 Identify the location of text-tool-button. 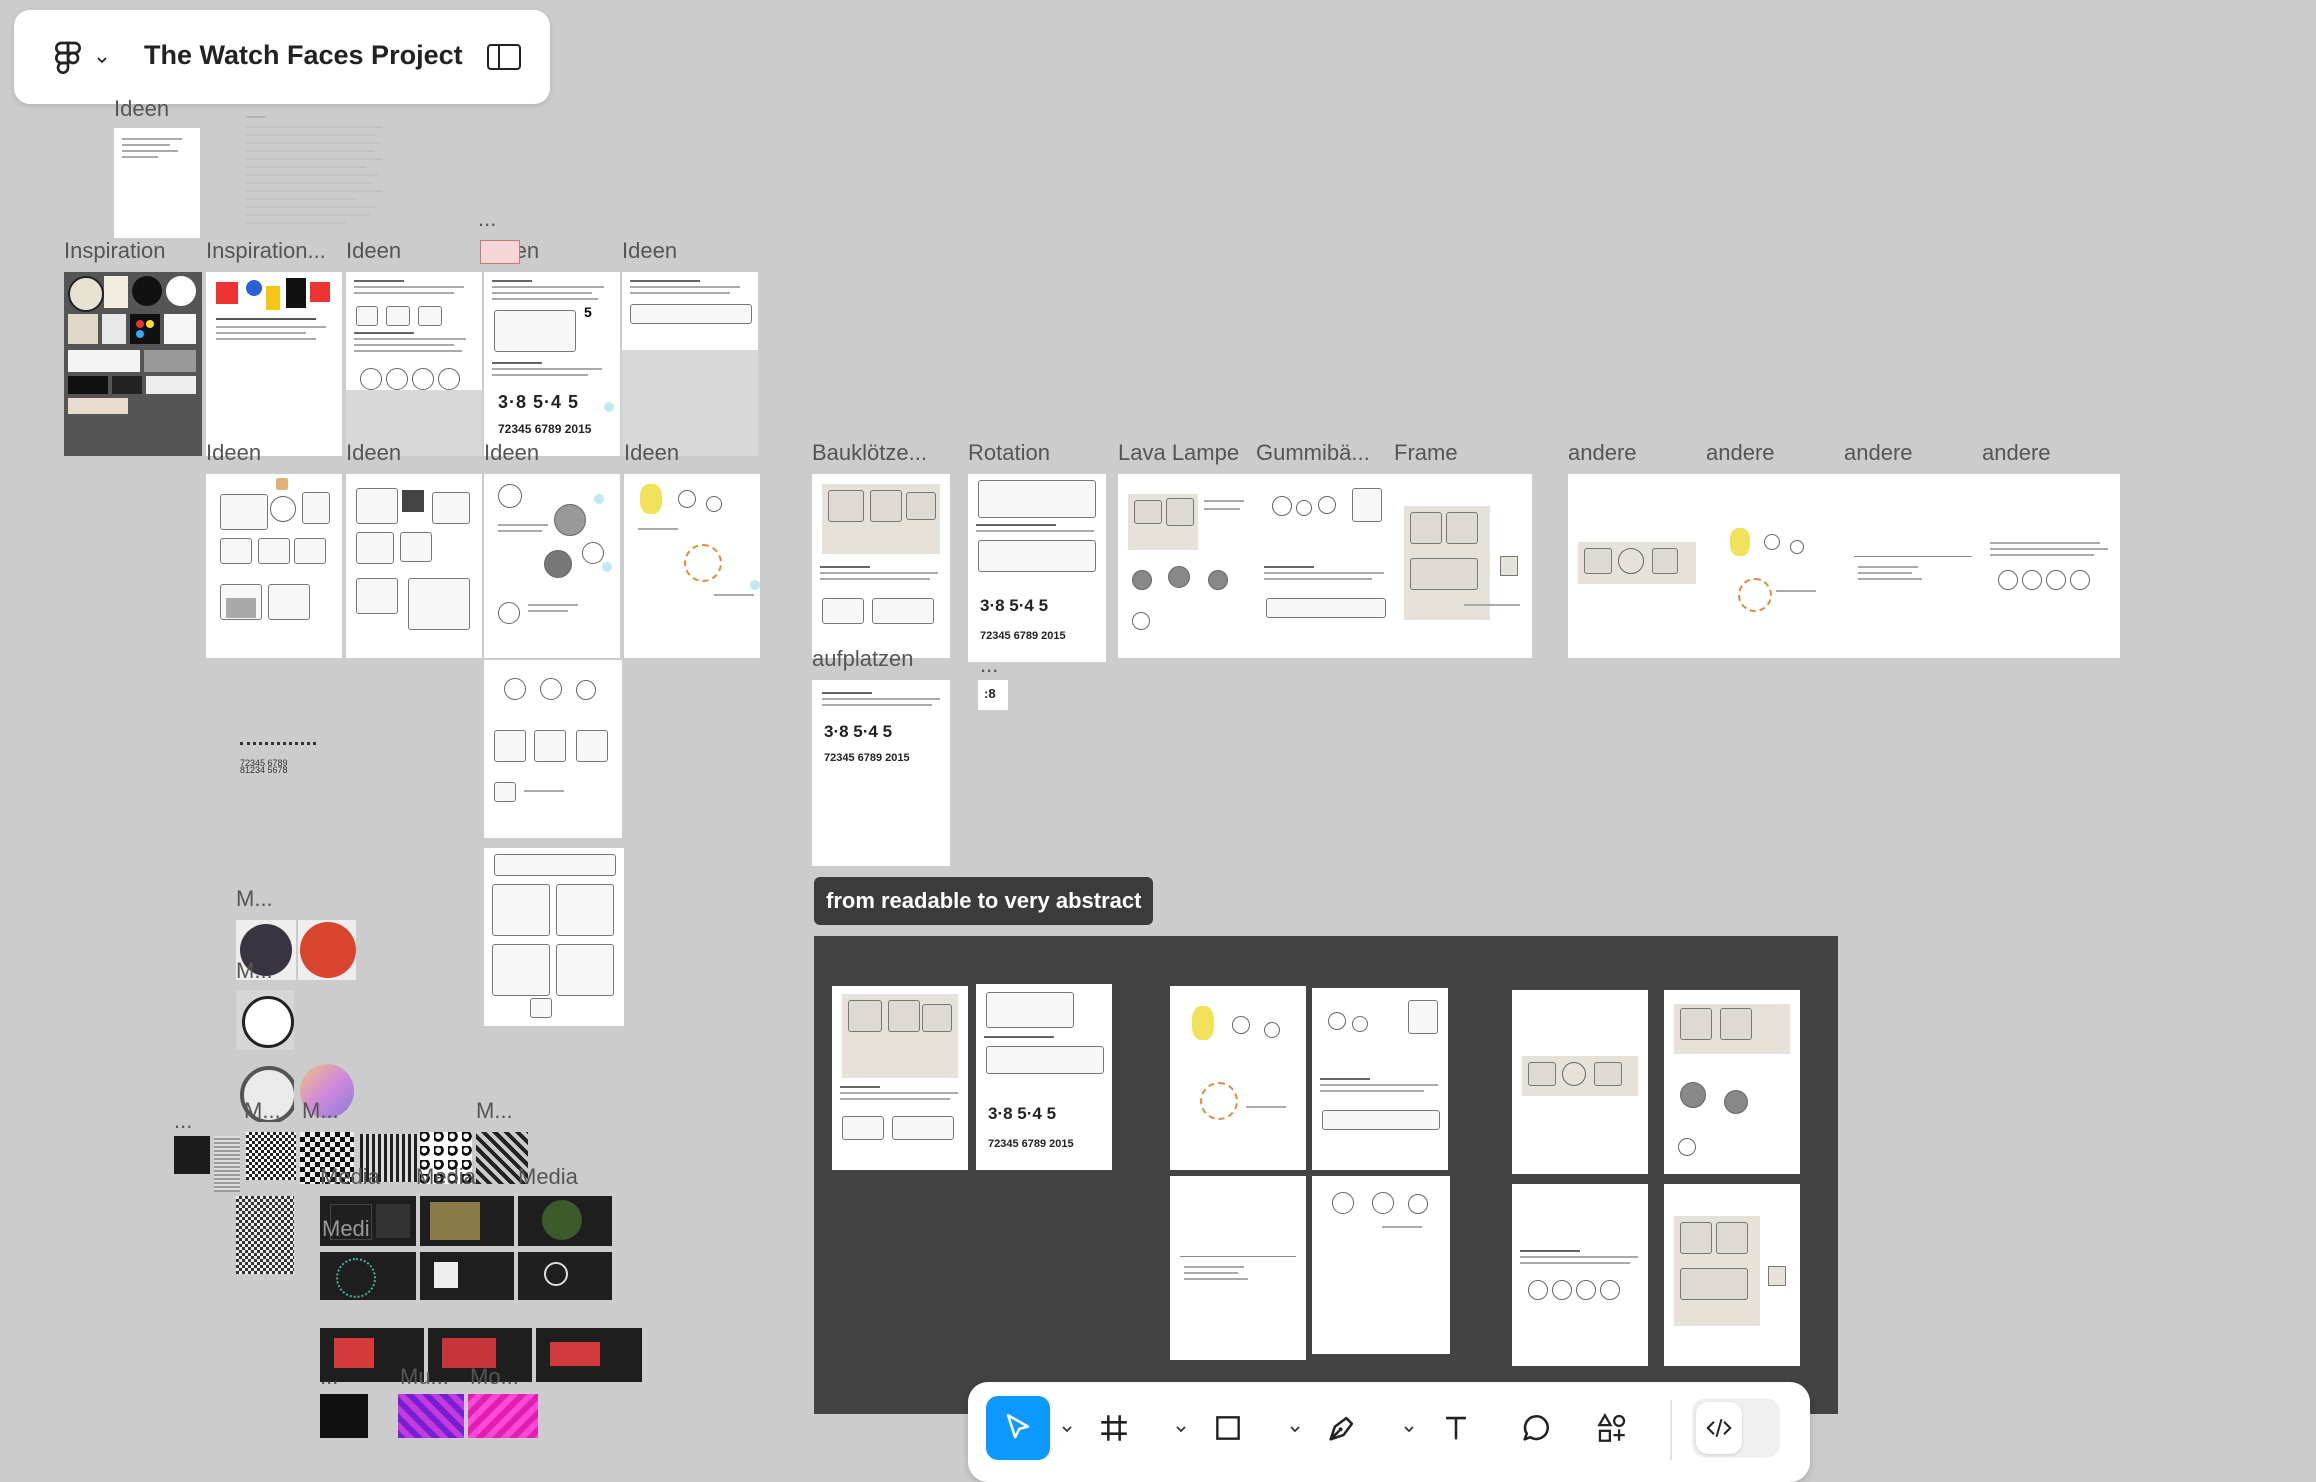
(1456, 1428).